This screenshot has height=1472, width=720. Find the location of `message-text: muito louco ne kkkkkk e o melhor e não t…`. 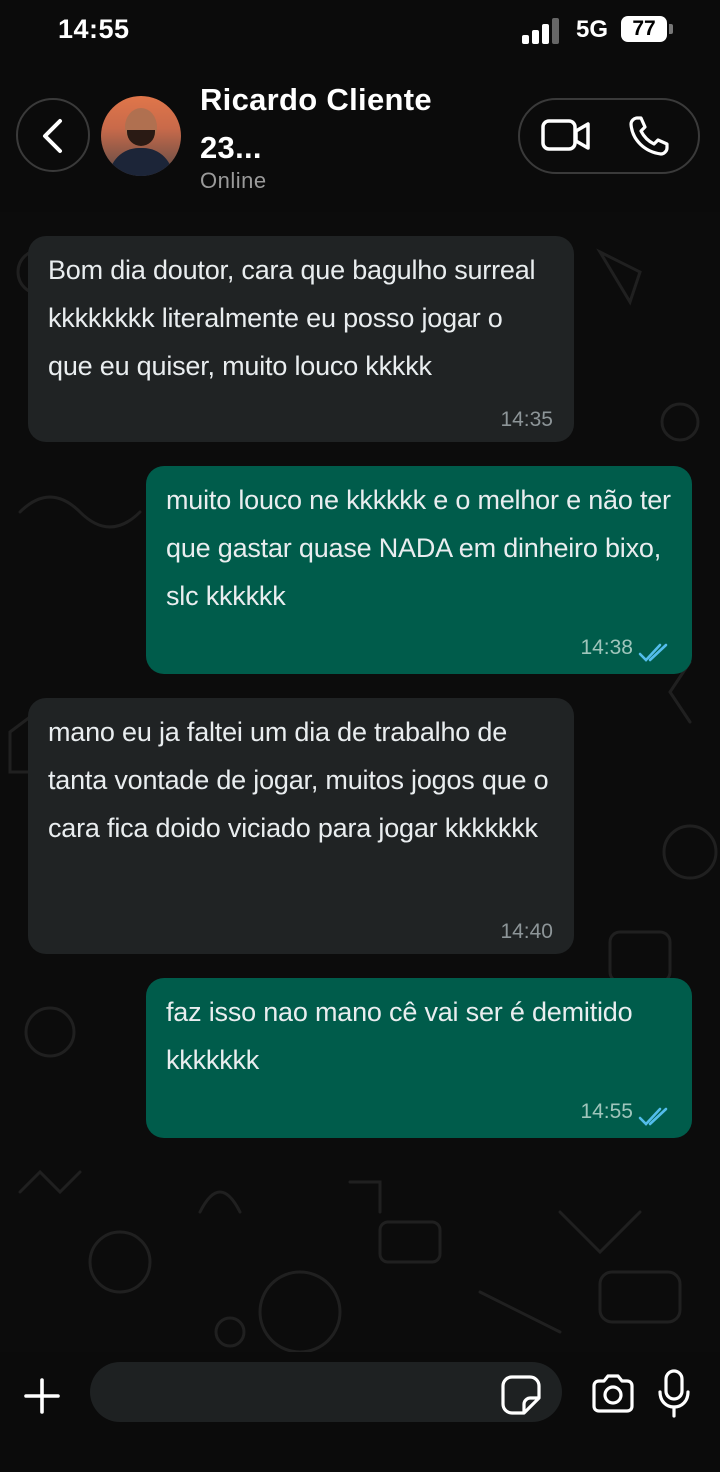

message-text: muito louco ne kkkkkk e o melhor e não t… is located at coordinates (418, 548).